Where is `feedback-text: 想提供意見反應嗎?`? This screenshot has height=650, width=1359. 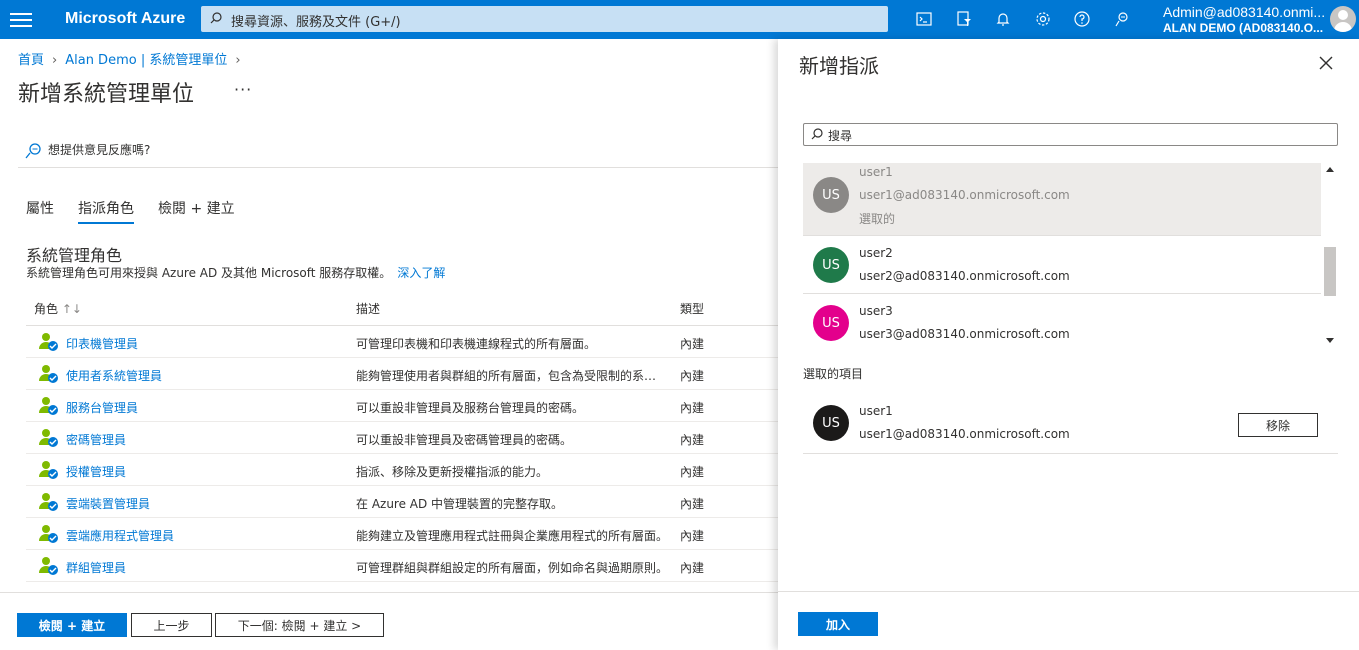
feedback-text: 想提供意見反應嗎? is located at coordinates (99, 150).